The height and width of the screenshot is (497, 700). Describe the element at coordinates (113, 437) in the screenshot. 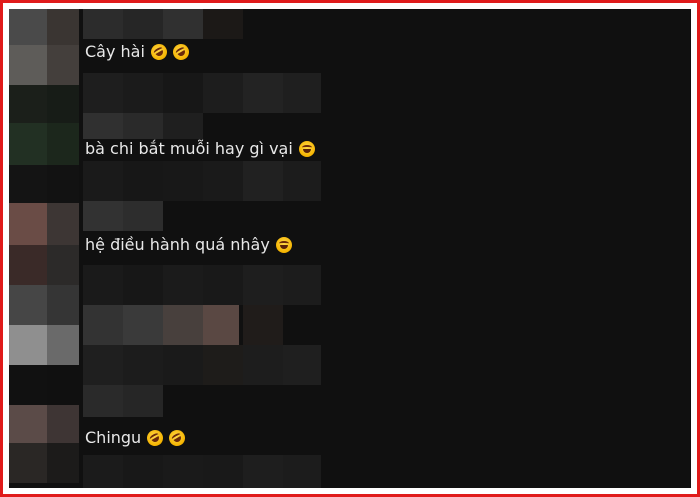

I see `comment-text: Chingu` at that location.